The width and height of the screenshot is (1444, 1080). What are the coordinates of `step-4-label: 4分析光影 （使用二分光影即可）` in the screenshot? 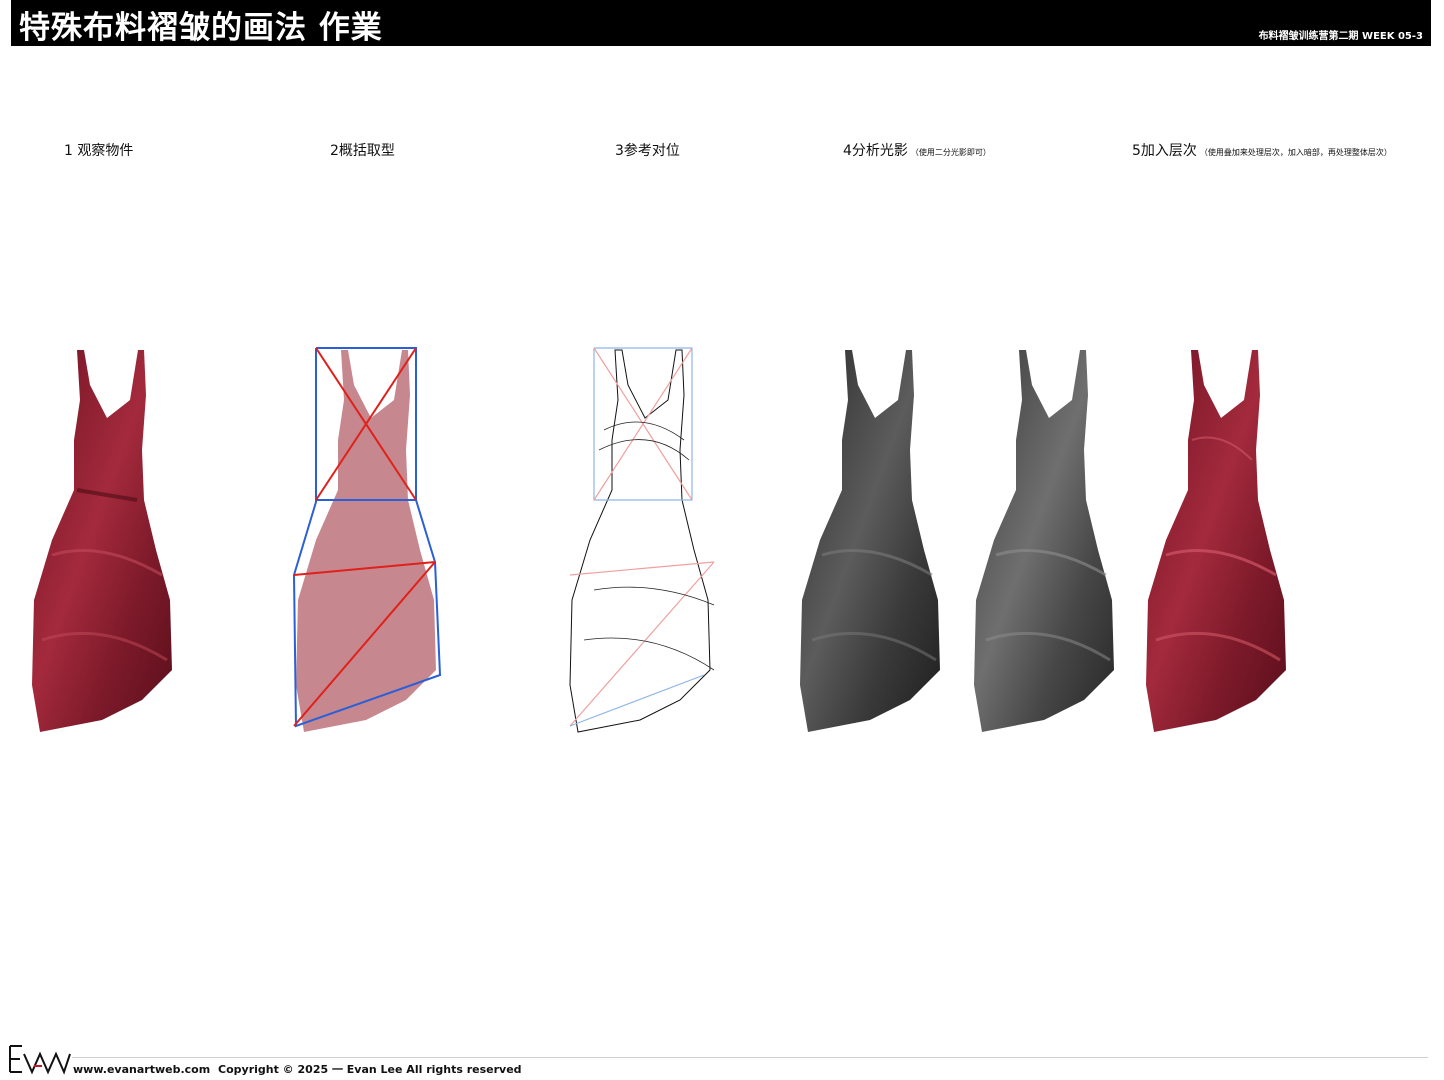 It's located at (917, 150).